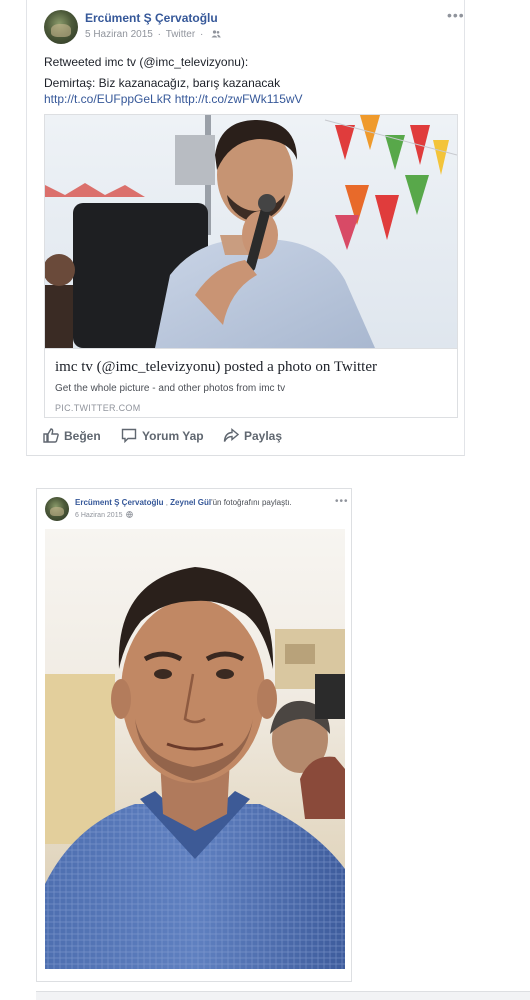  I want to click on thumbs-up-icon, so click(51, 435).